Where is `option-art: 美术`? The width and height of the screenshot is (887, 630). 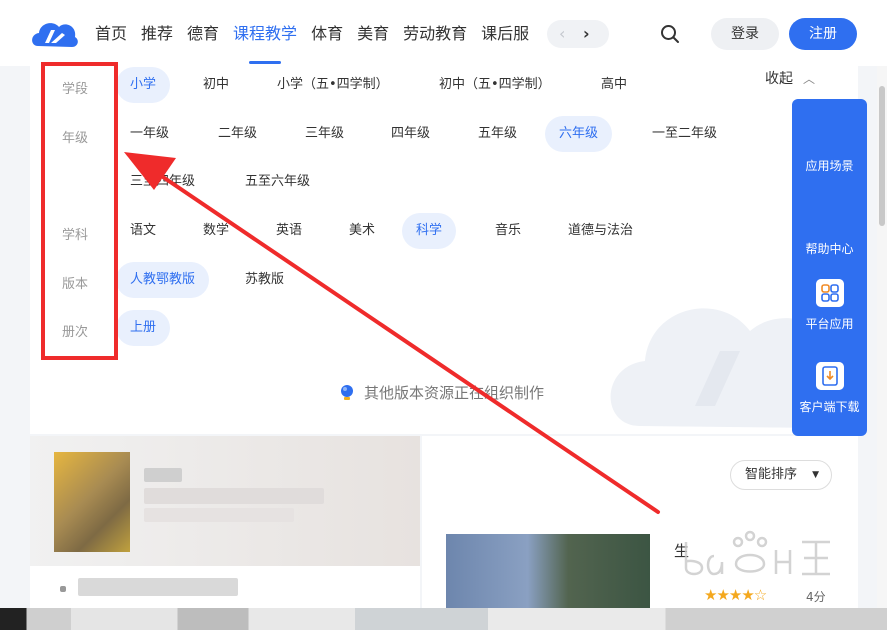
option-art: 美术 is located at coordinates (362, 231).